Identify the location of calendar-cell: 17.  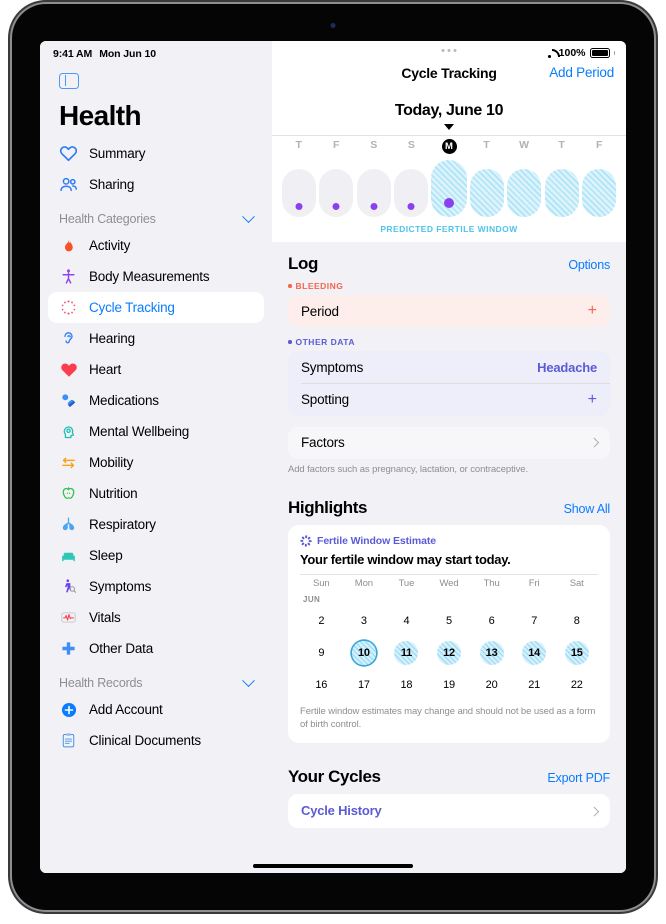
(364, 685).